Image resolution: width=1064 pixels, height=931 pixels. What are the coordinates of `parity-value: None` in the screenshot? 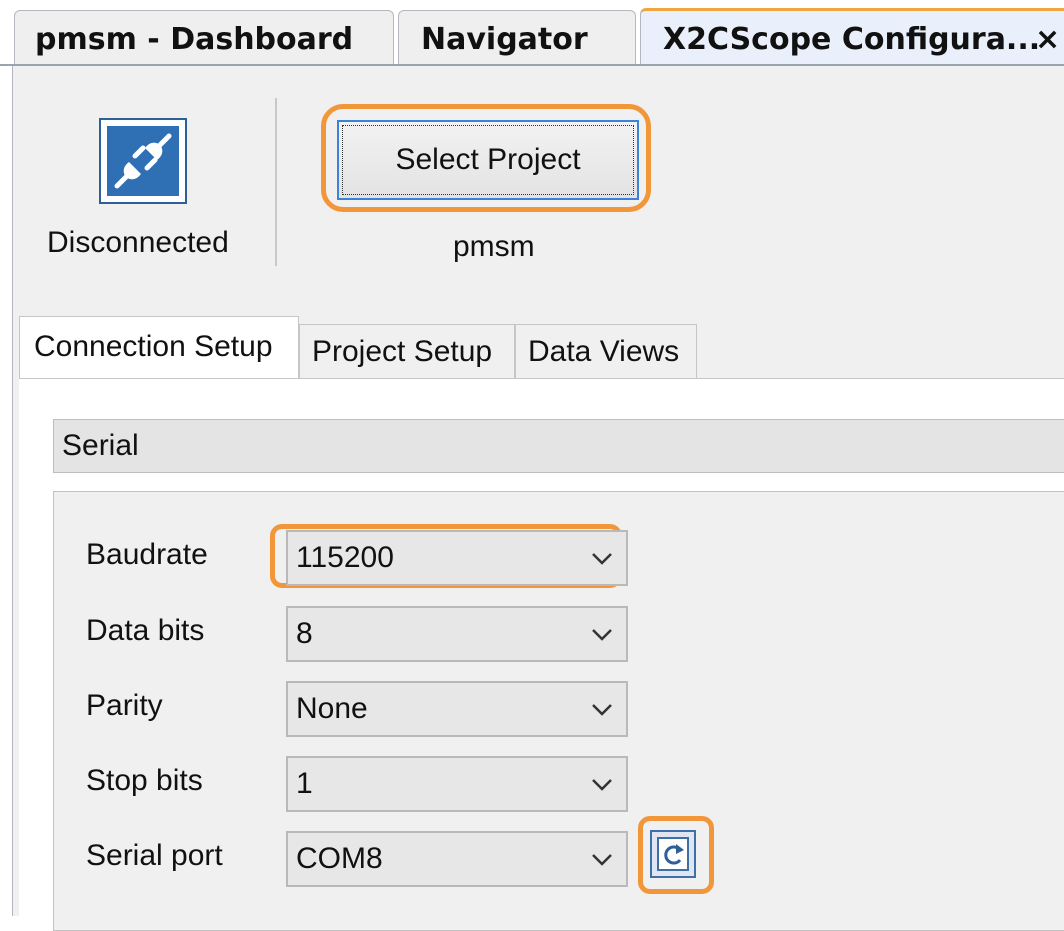 It's located at (332, 708).